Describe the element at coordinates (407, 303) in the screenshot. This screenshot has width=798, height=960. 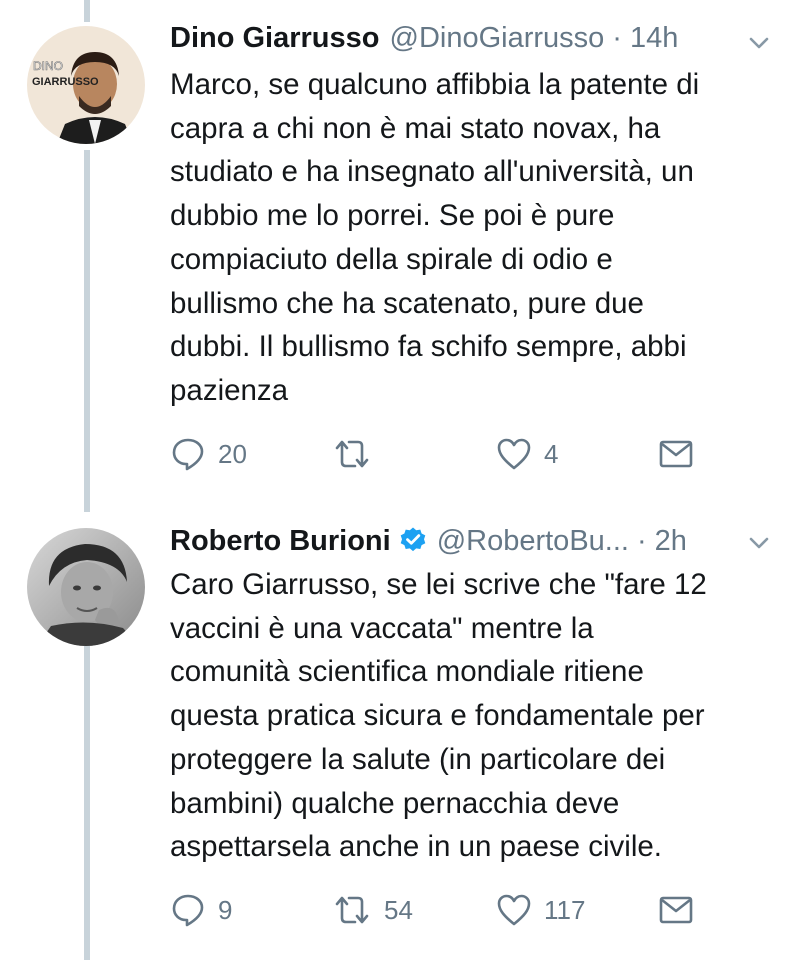
I see `tweet-text-line: bullismo che ha scatenato, pure due` at that location.